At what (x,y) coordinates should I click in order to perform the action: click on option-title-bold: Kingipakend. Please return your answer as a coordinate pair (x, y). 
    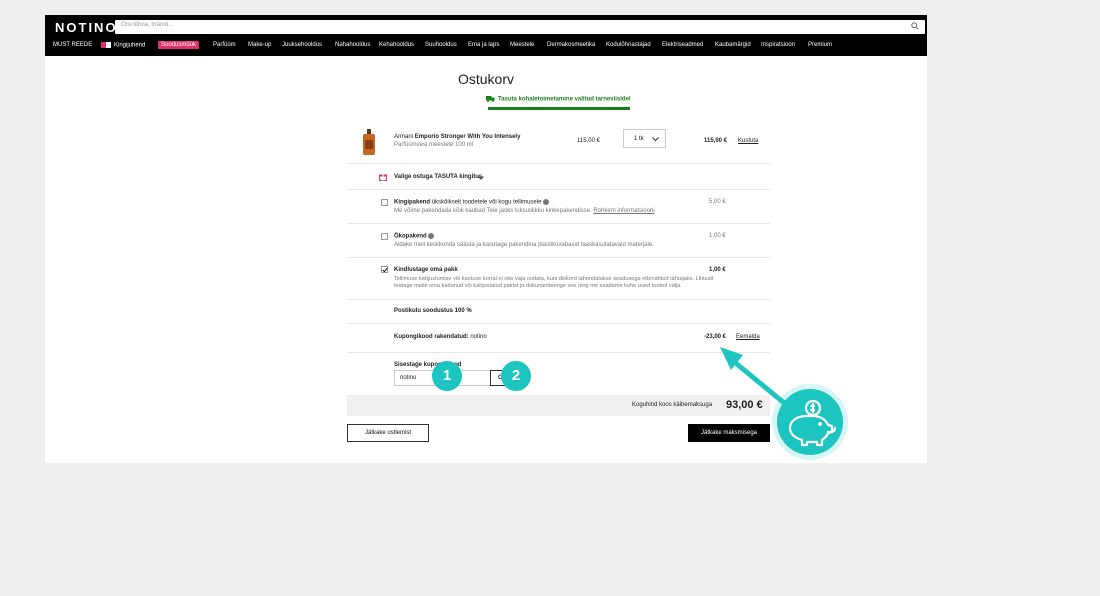
    Looking at the image, I should click on (412, 202).